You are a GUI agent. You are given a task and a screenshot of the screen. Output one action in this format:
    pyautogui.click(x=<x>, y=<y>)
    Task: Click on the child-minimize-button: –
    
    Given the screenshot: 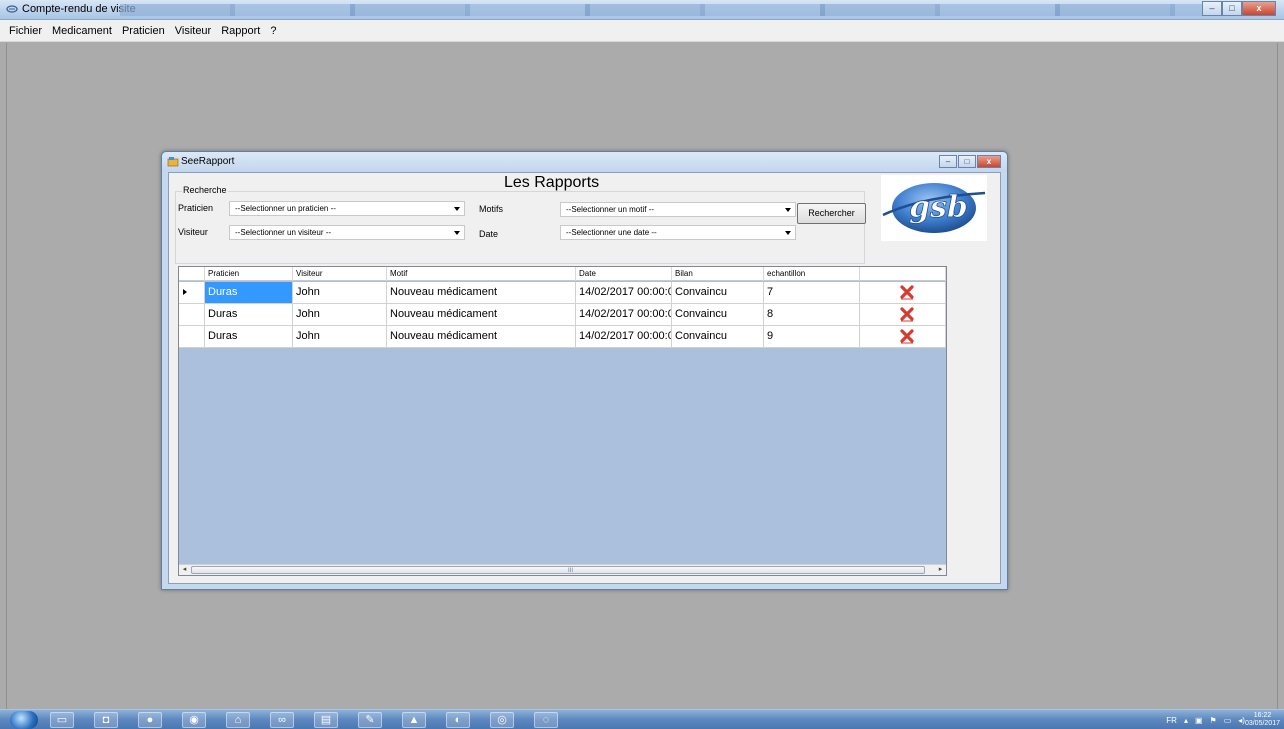 What is the action you would take?
    pyautogui.click(x=948, y=161)
    